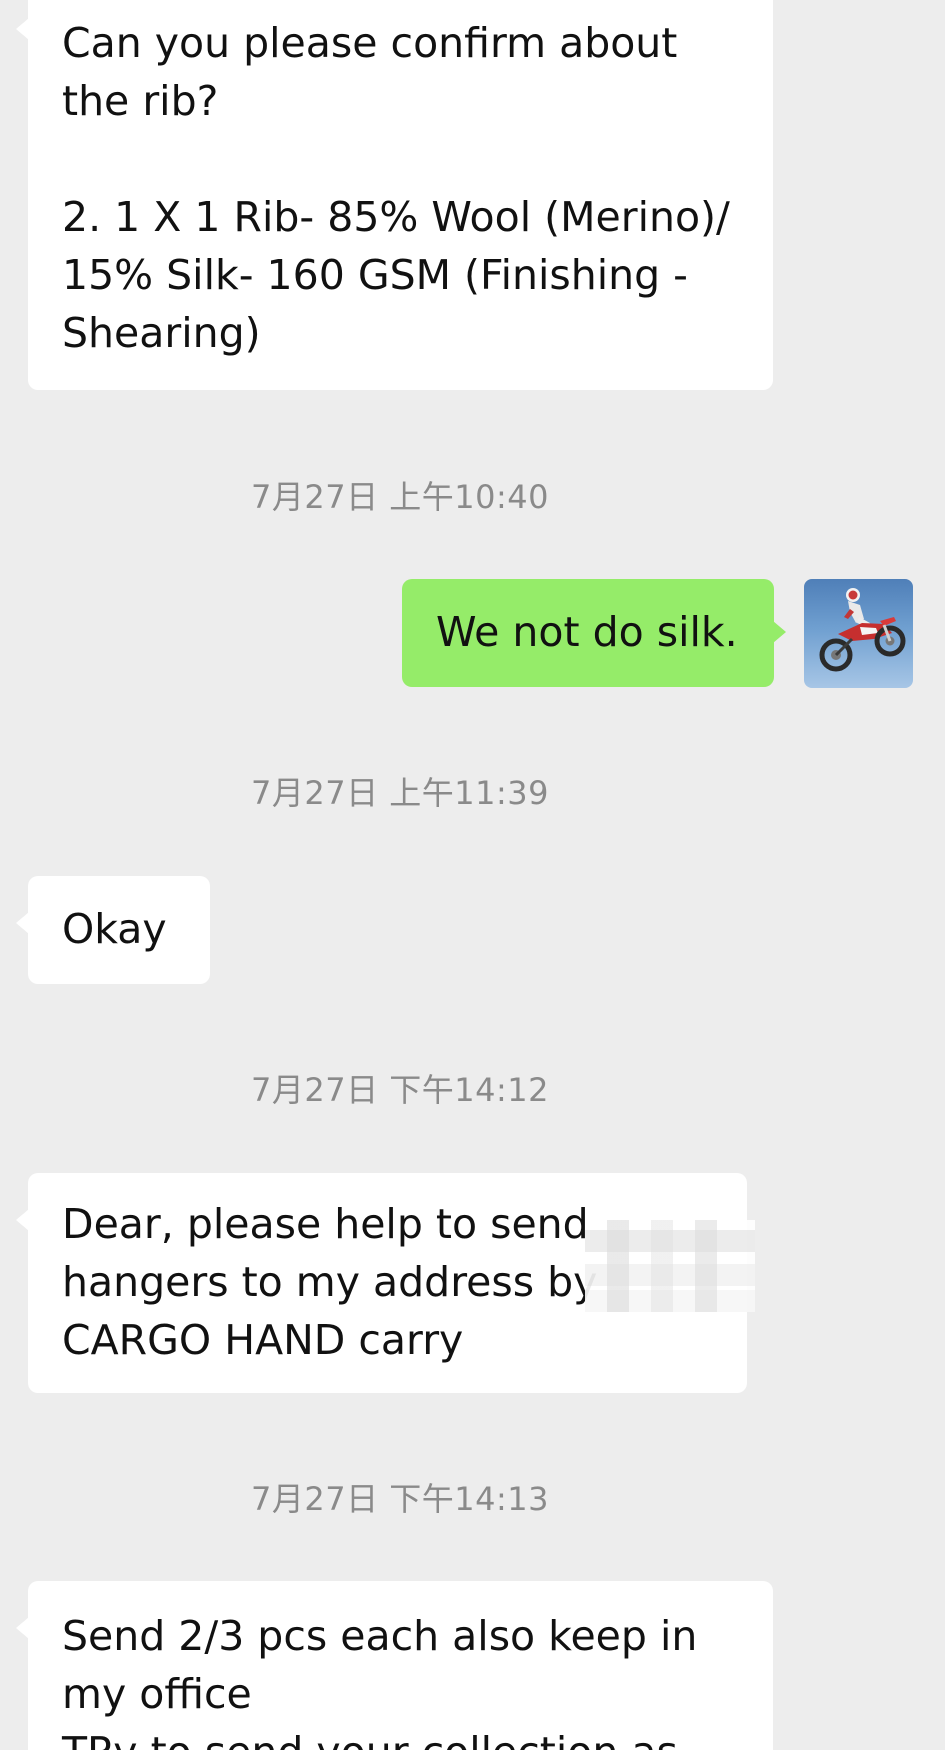 The image size is (945, 1750). I want to click on message-timestamp: 7月27日 上午10:40, so click(400, 497).